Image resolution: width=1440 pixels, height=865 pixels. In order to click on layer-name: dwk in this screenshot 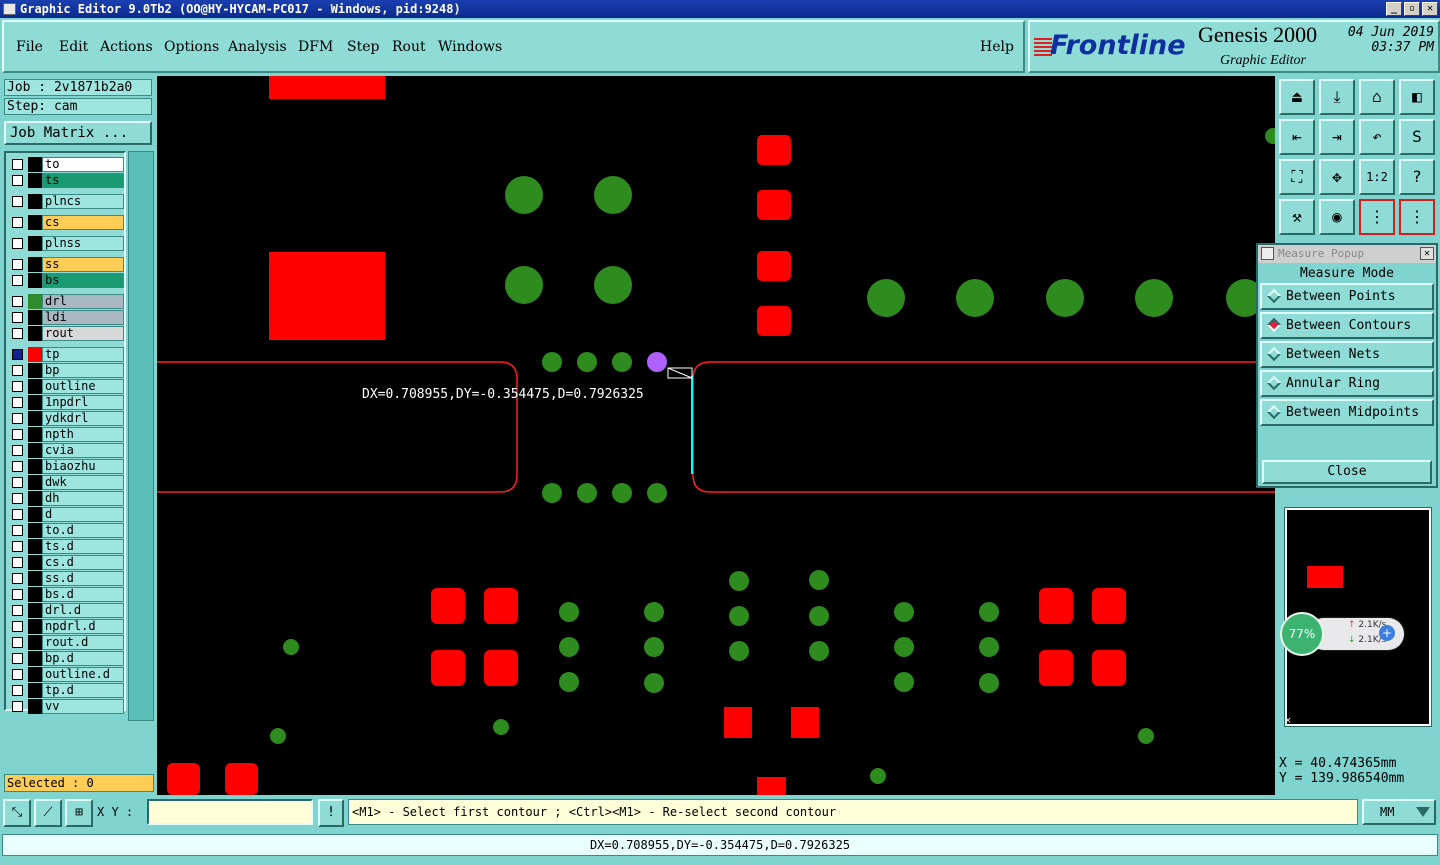, I will do `click(83, 482)`.